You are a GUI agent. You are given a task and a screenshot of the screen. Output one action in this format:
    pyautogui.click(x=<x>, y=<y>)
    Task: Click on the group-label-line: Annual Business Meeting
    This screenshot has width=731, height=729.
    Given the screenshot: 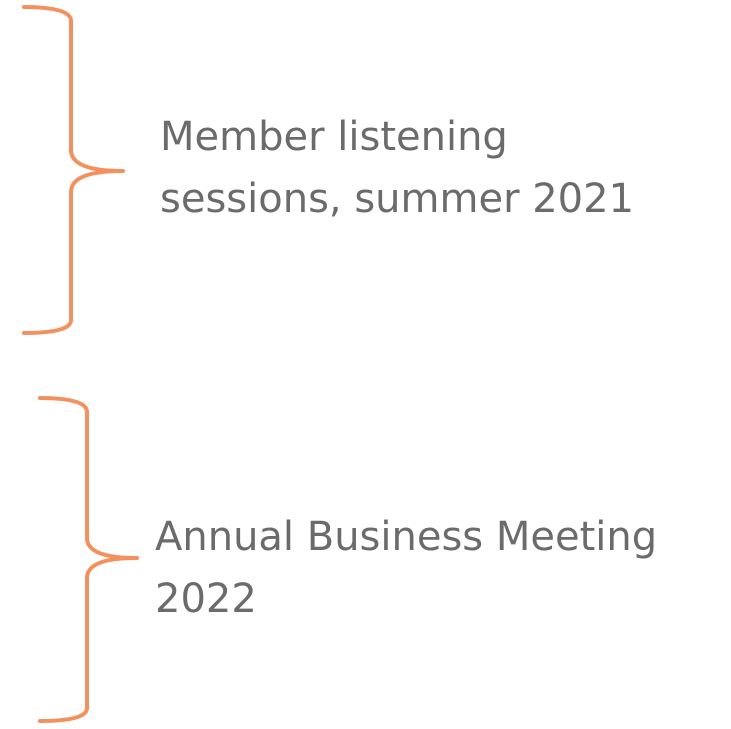 What is the action you would take?
    pyautogui.click(x=406, y=537)
    